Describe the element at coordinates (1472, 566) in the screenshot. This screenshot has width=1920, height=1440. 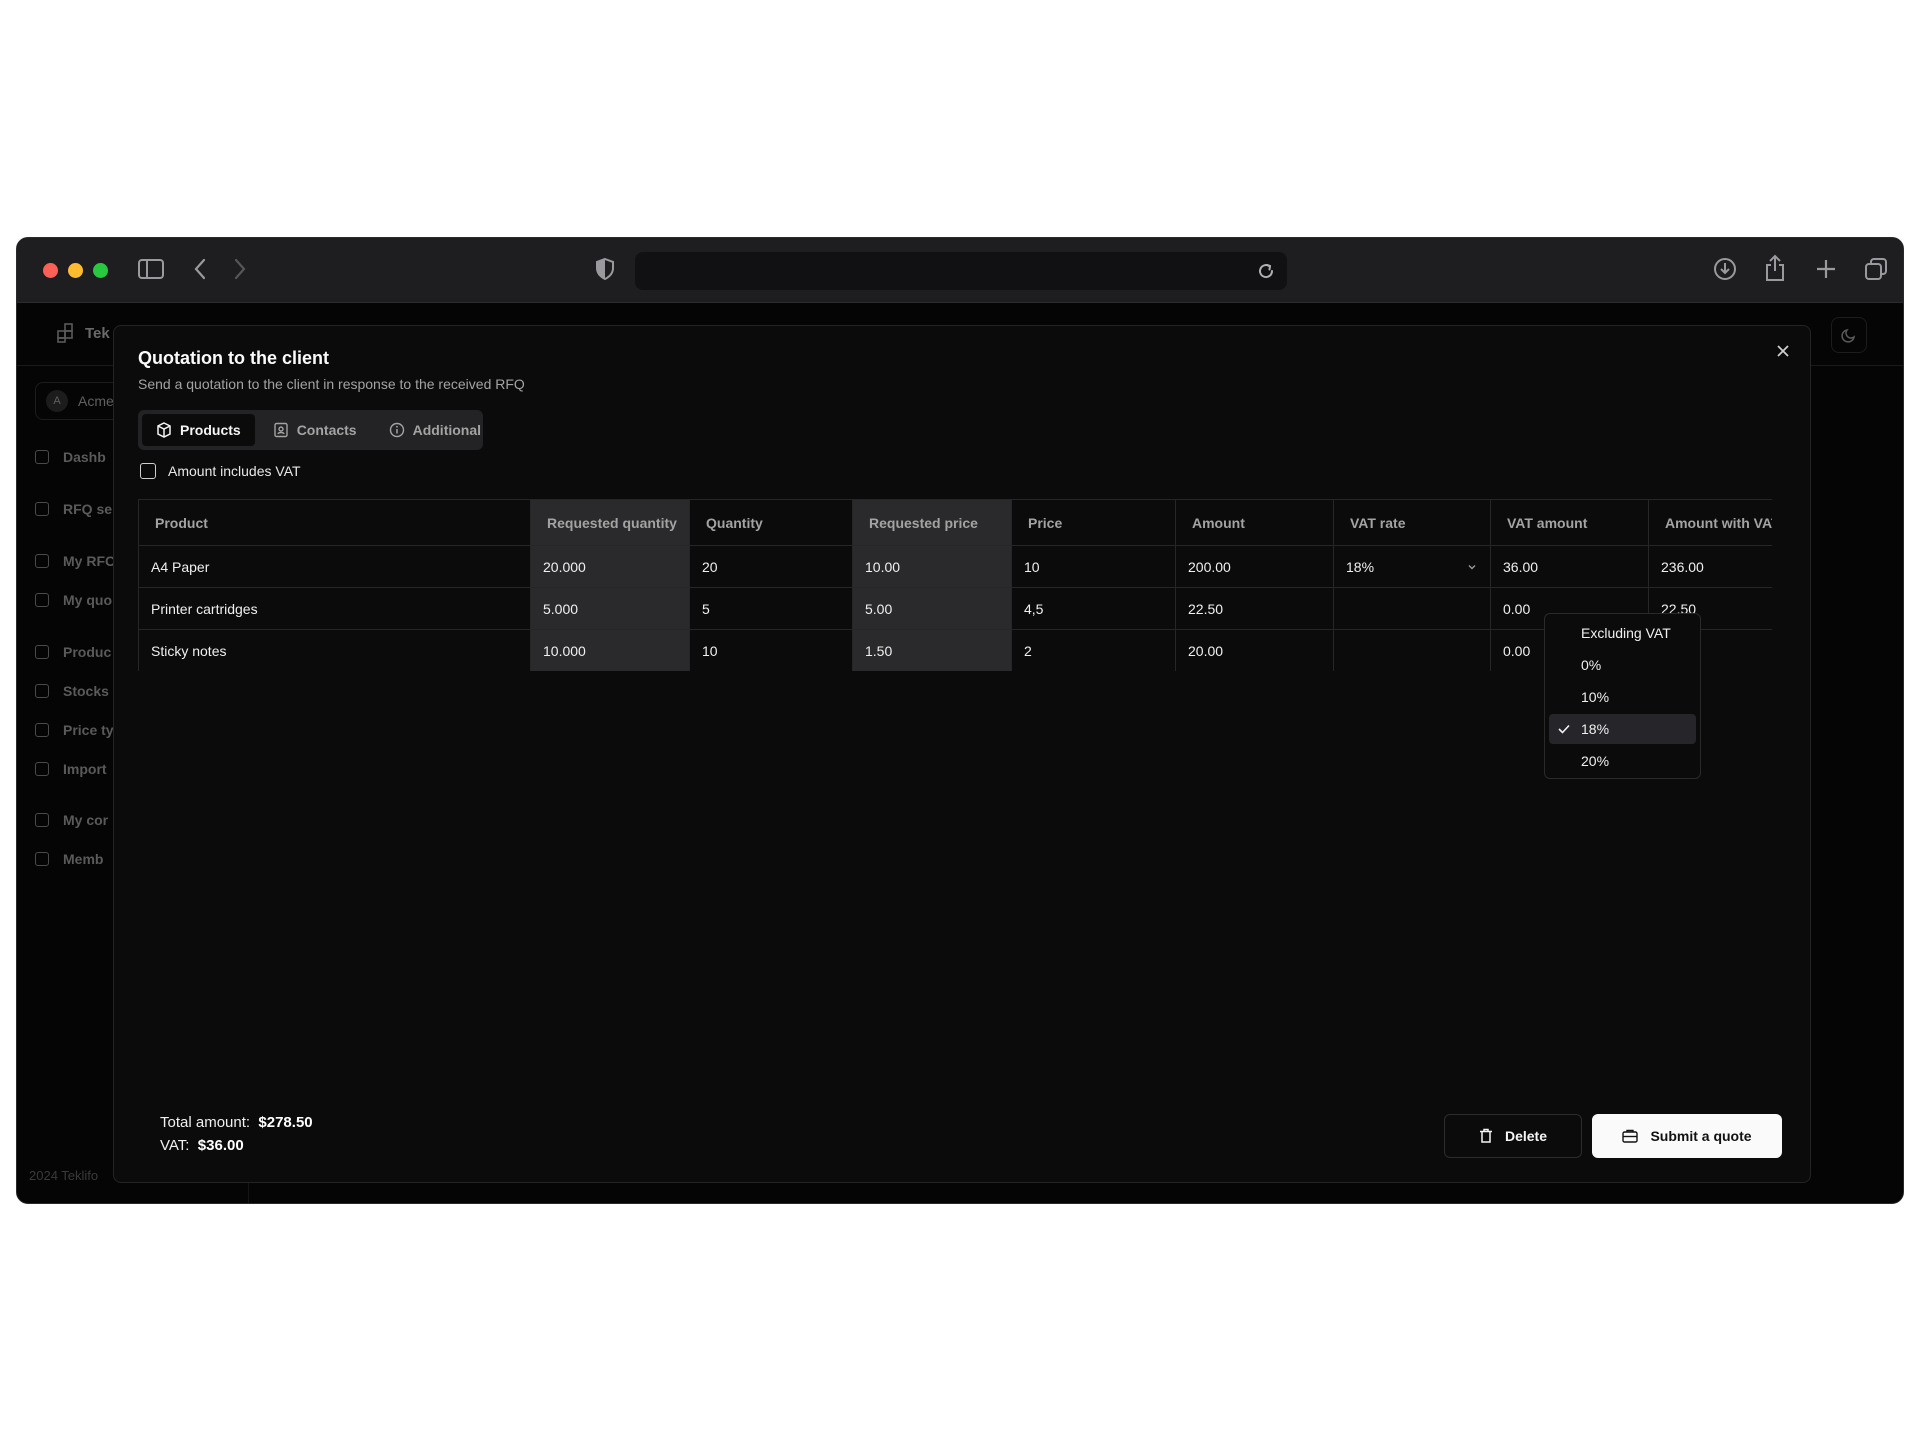
I see `chevron-down-icon` at that location.